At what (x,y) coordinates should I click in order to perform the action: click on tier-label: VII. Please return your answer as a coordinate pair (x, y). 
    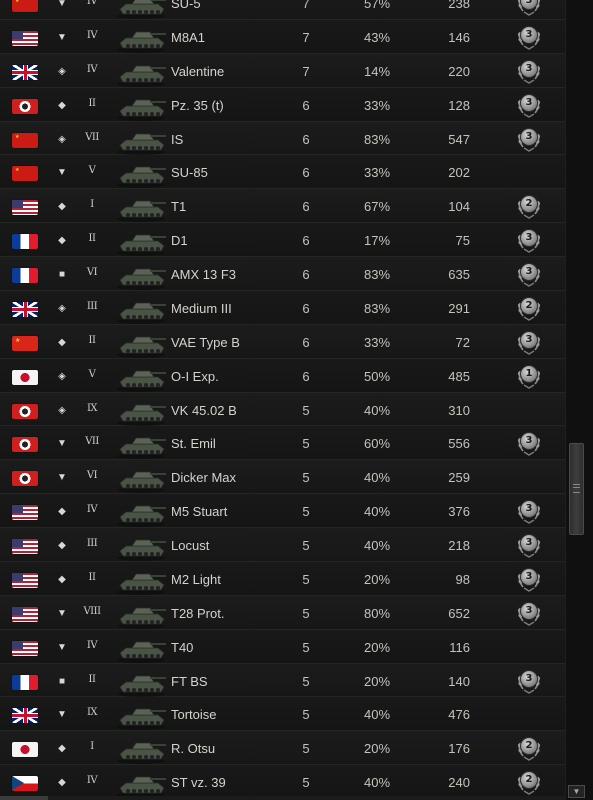
    Looking at the image, I should click on (92, 137).